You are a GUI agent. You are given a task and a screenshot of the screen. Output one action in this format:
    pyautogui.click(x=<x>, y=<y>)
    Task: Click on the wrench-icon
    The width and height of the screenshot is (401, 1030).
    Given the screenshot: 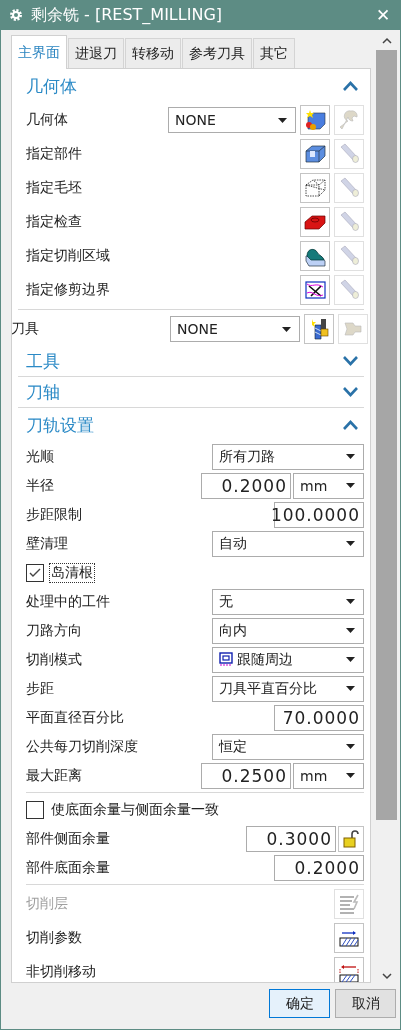 What is the action you would take?
    pyautogui.click(x=349, y=120)
    